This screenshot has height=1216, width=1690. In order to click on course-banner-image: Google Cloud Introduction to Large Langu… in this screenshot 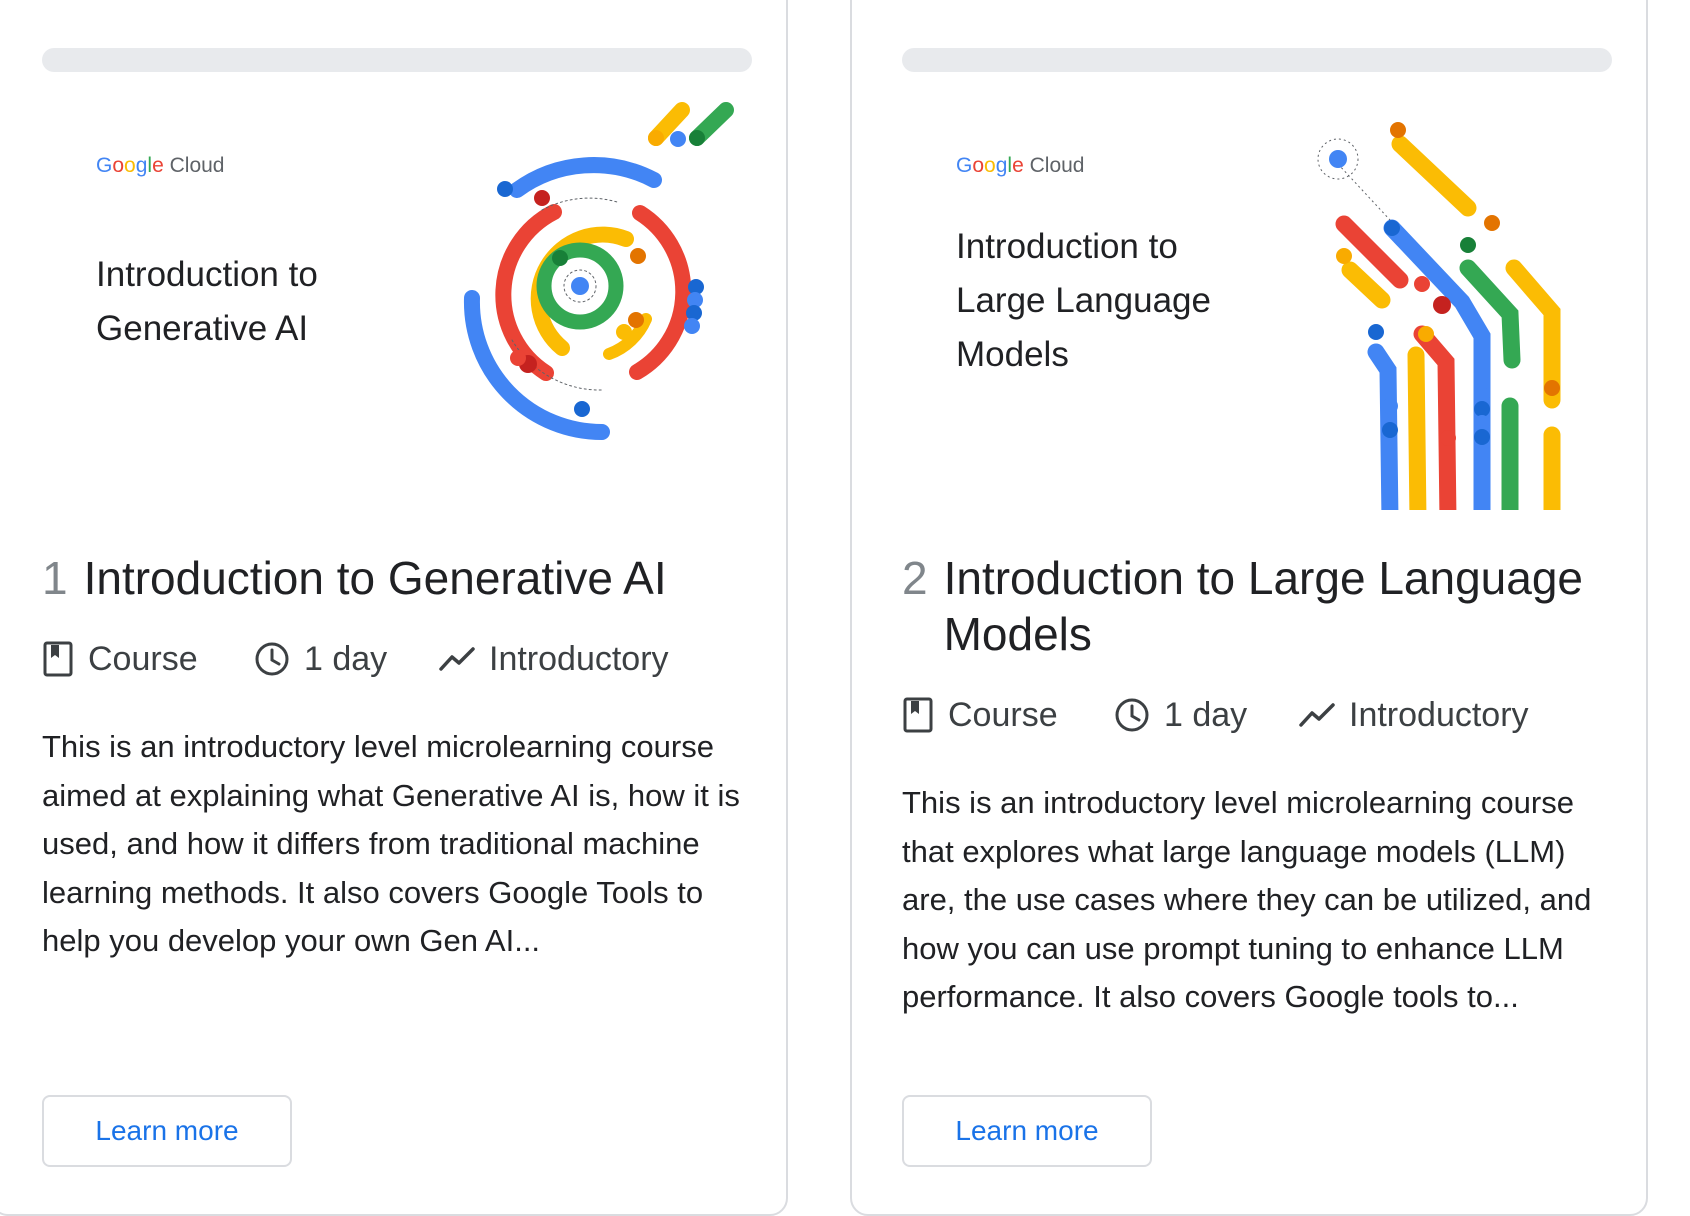, I will do `click(1257, 305)`.